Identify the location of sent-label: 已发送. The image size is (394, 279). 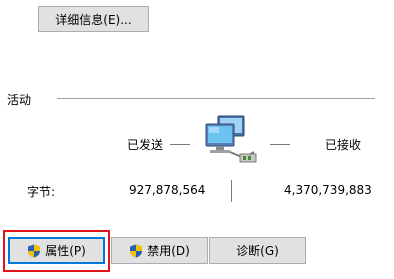
(145, 145).